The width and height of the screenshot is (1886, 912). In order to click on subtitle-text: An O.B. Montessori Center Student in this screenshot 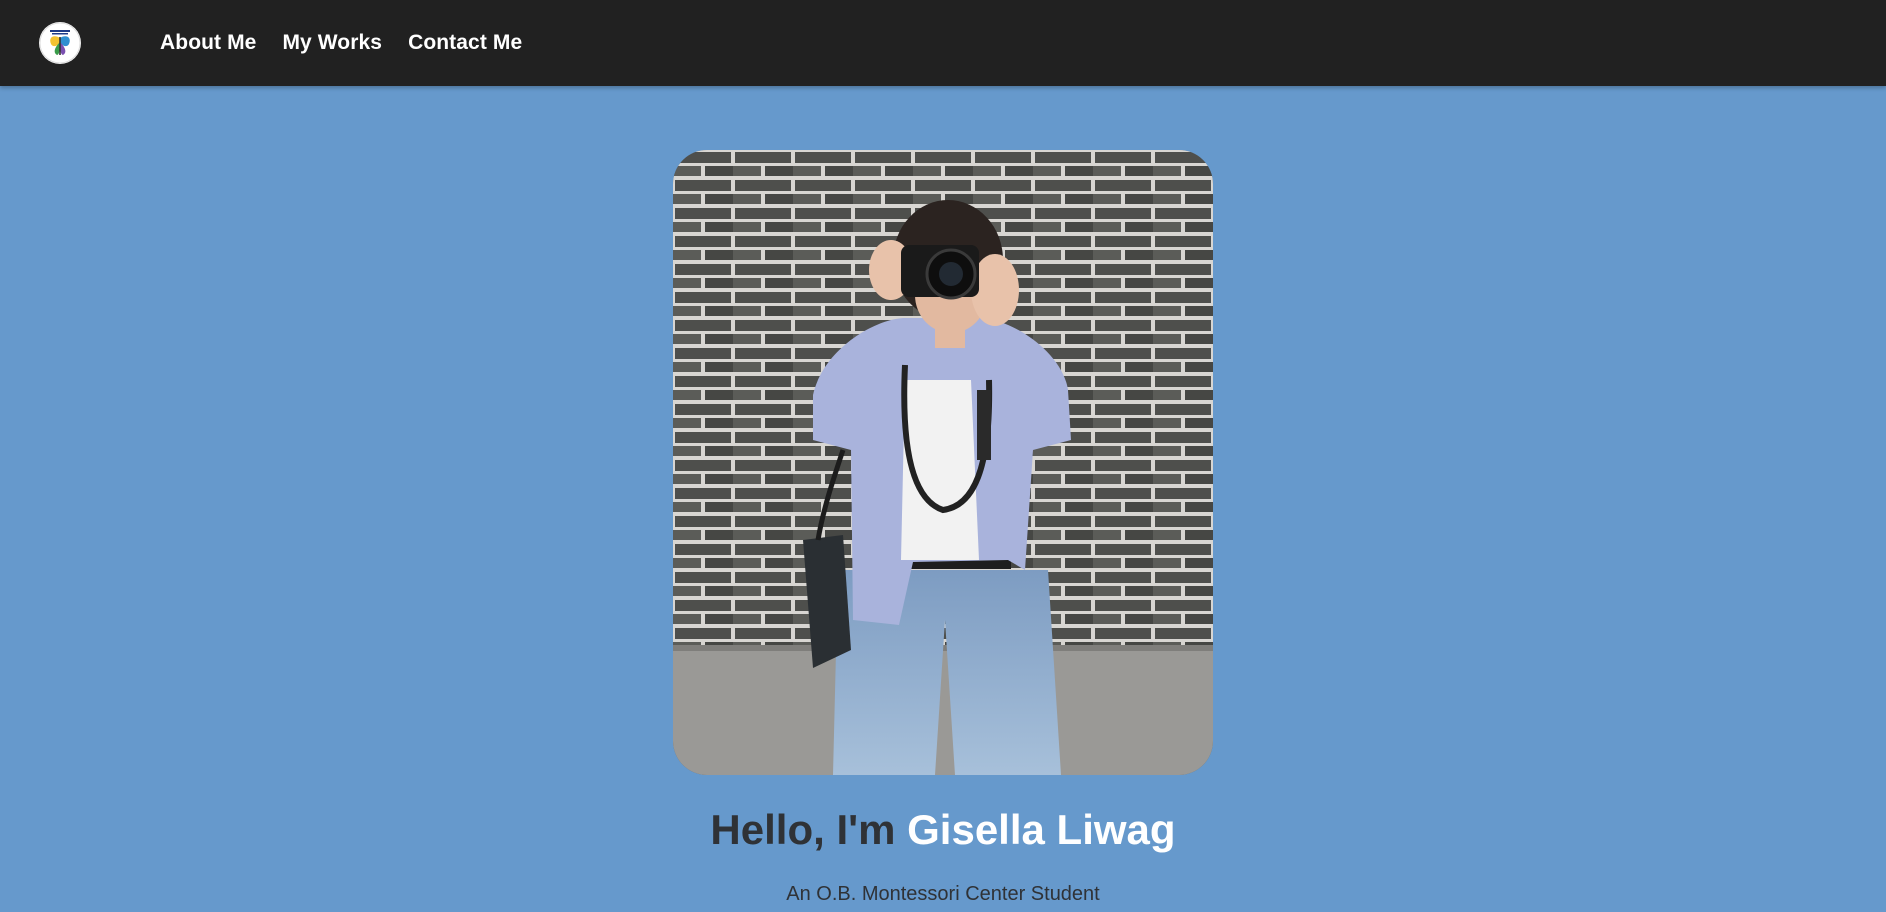, I will do `click(943, 894)`.